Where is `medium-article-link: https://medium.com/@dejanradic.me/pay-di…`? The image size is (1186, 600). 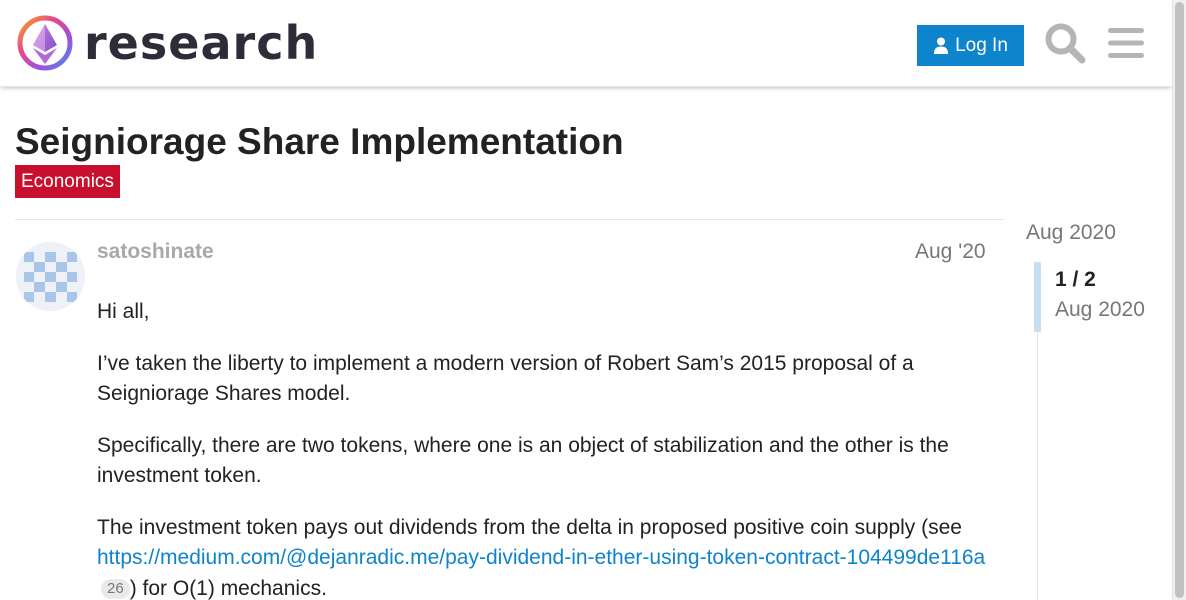
medium-article-link: https://medium.com/@dejanradic.me/pay-di… is located at coordinates (541, 557).